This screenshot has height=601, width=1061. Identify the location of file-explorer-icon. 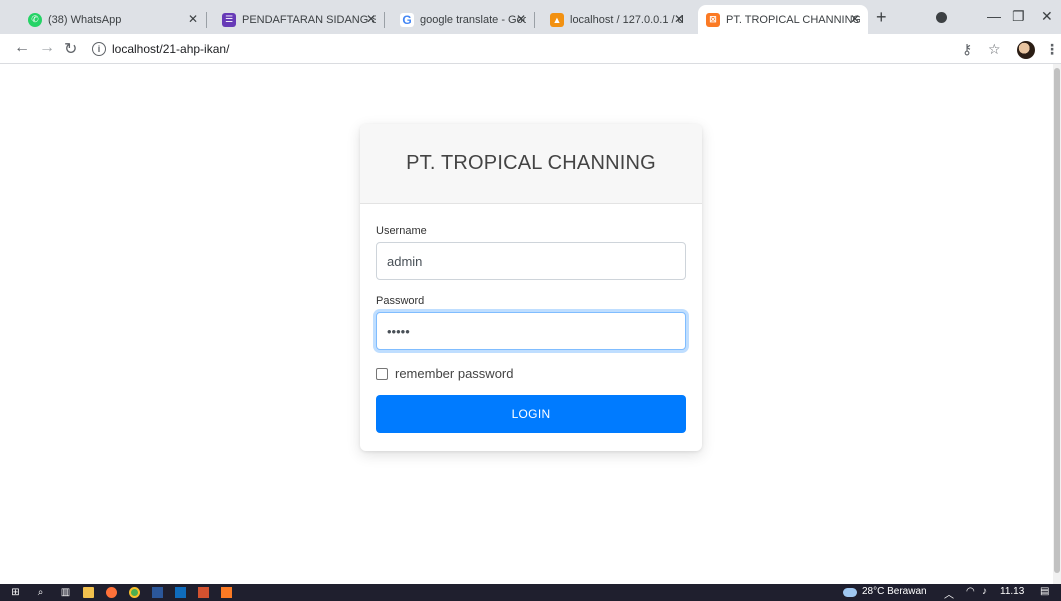
(88, 592).